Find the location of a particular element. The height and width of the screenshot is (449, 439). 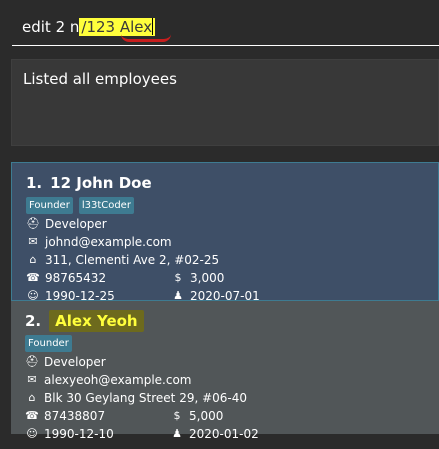

text-caret is located at coordinates (153, 26).